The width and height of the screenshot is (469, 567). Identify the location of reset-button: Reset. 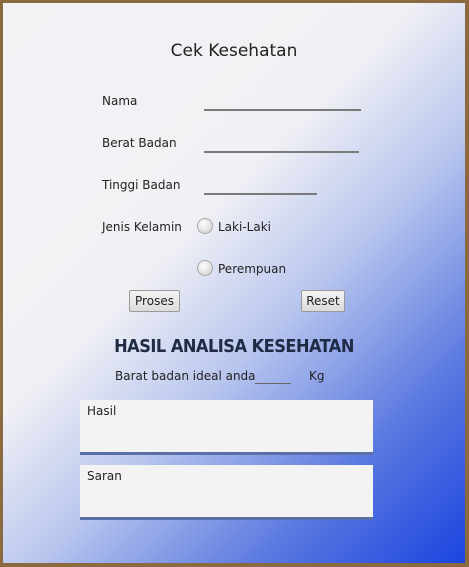
(323, 301).